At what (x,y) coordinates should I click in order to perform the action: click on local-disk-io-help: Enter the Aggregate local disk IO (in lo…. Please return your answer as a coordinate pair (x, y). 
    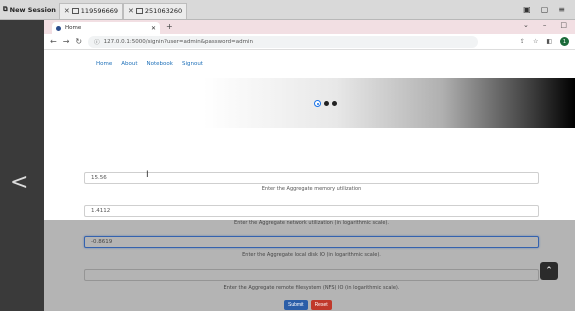
    Looking at the image, I should click on (311, 255).